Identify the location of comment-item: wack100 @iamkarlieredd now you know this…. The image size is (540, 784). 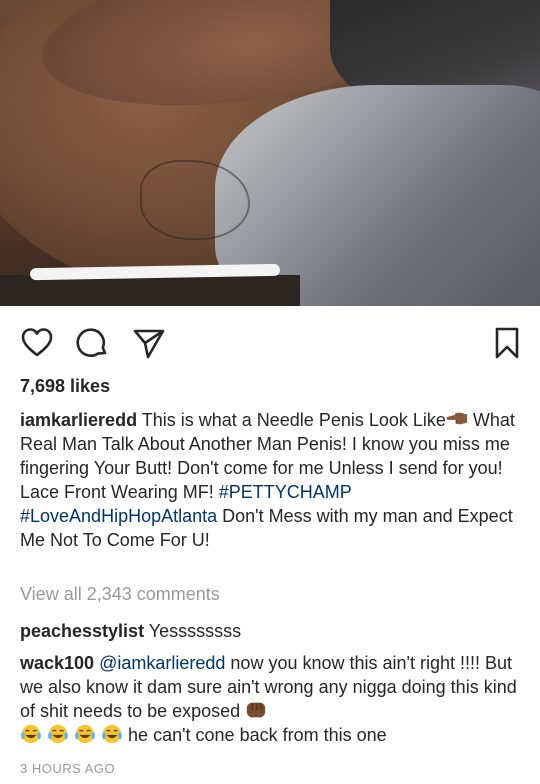
(272, 699).